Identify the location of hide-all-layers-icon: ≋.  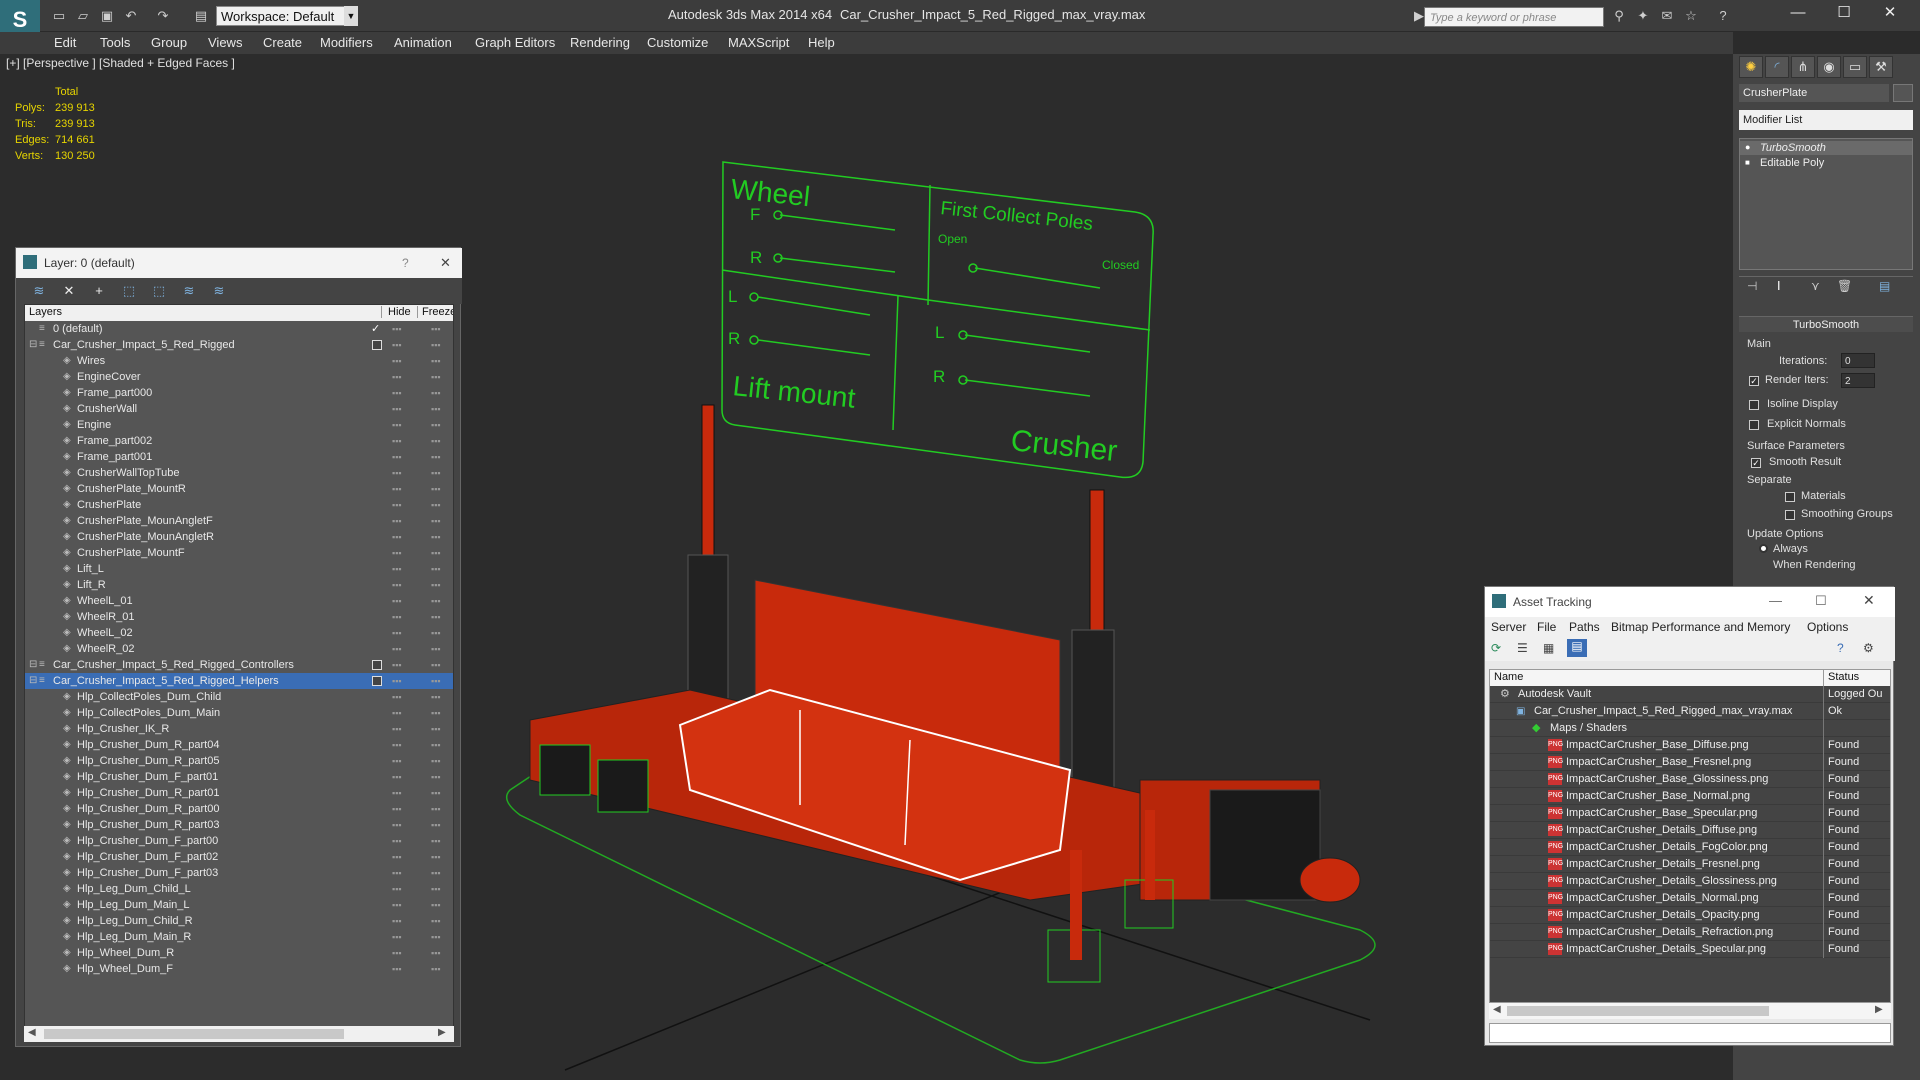
(189, 291).